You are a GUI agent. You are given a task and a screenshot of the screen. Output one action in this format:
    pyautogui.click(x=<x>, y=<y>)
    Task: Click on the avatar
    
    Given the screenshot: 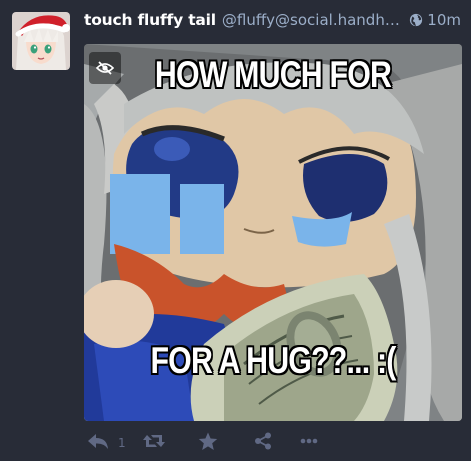 What is the action you would take?
    pyautogui.click(x=41, y=41)
    